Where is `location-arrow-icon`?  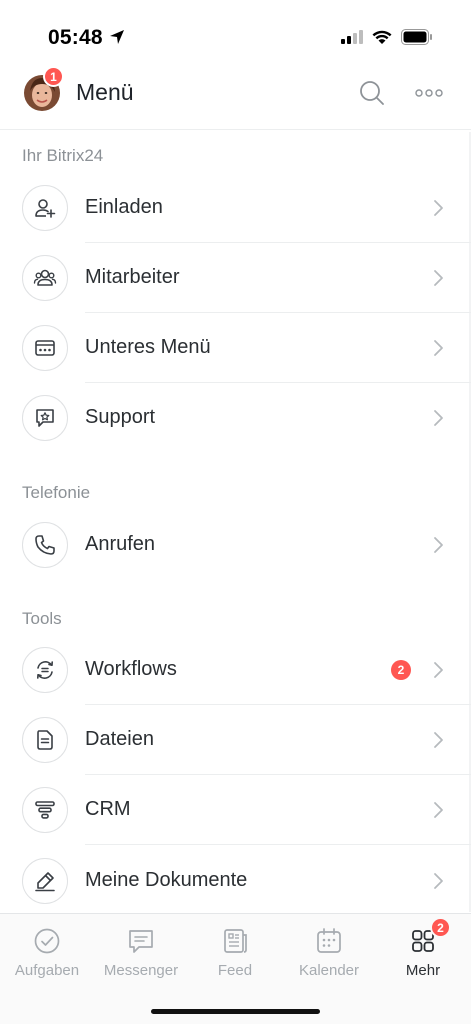 location-arrow-icon is located at coordinates (117, 37).